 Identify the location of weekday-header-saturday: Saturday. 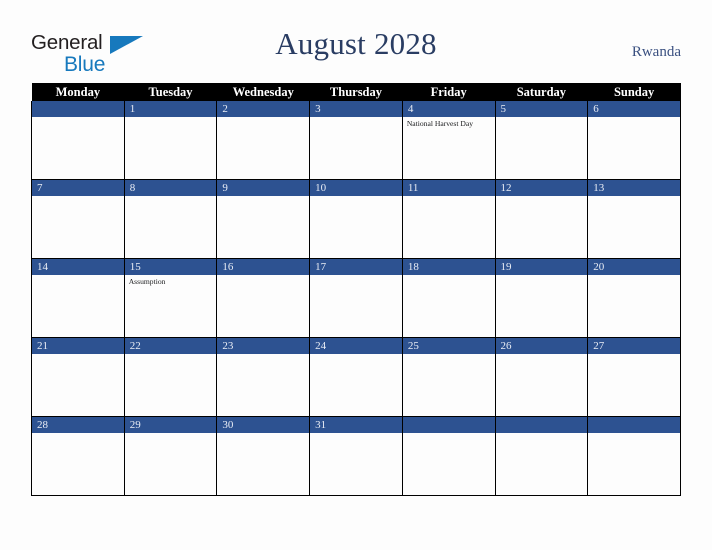
(541, 92).